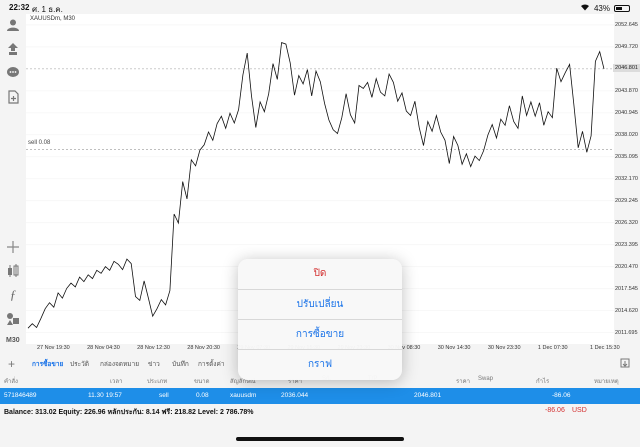 Image resolution: width=640 pixels, height=447 pixels. I want to click on objects-icon, so click(13, 319).